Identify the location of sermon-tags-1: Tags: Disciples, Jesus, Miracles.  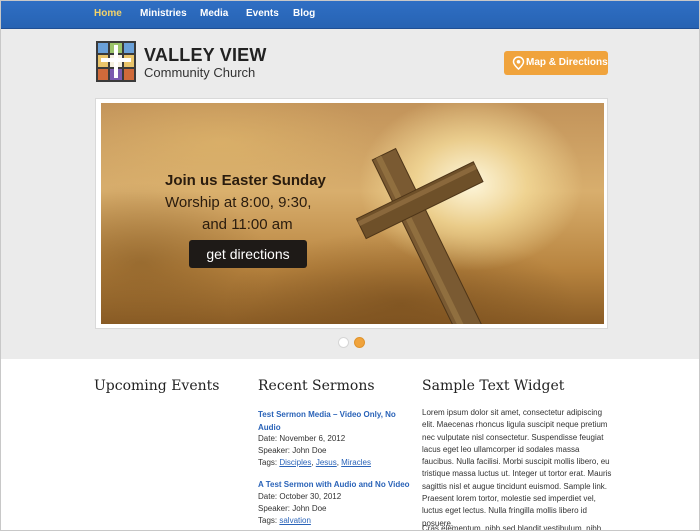
(314, 462).